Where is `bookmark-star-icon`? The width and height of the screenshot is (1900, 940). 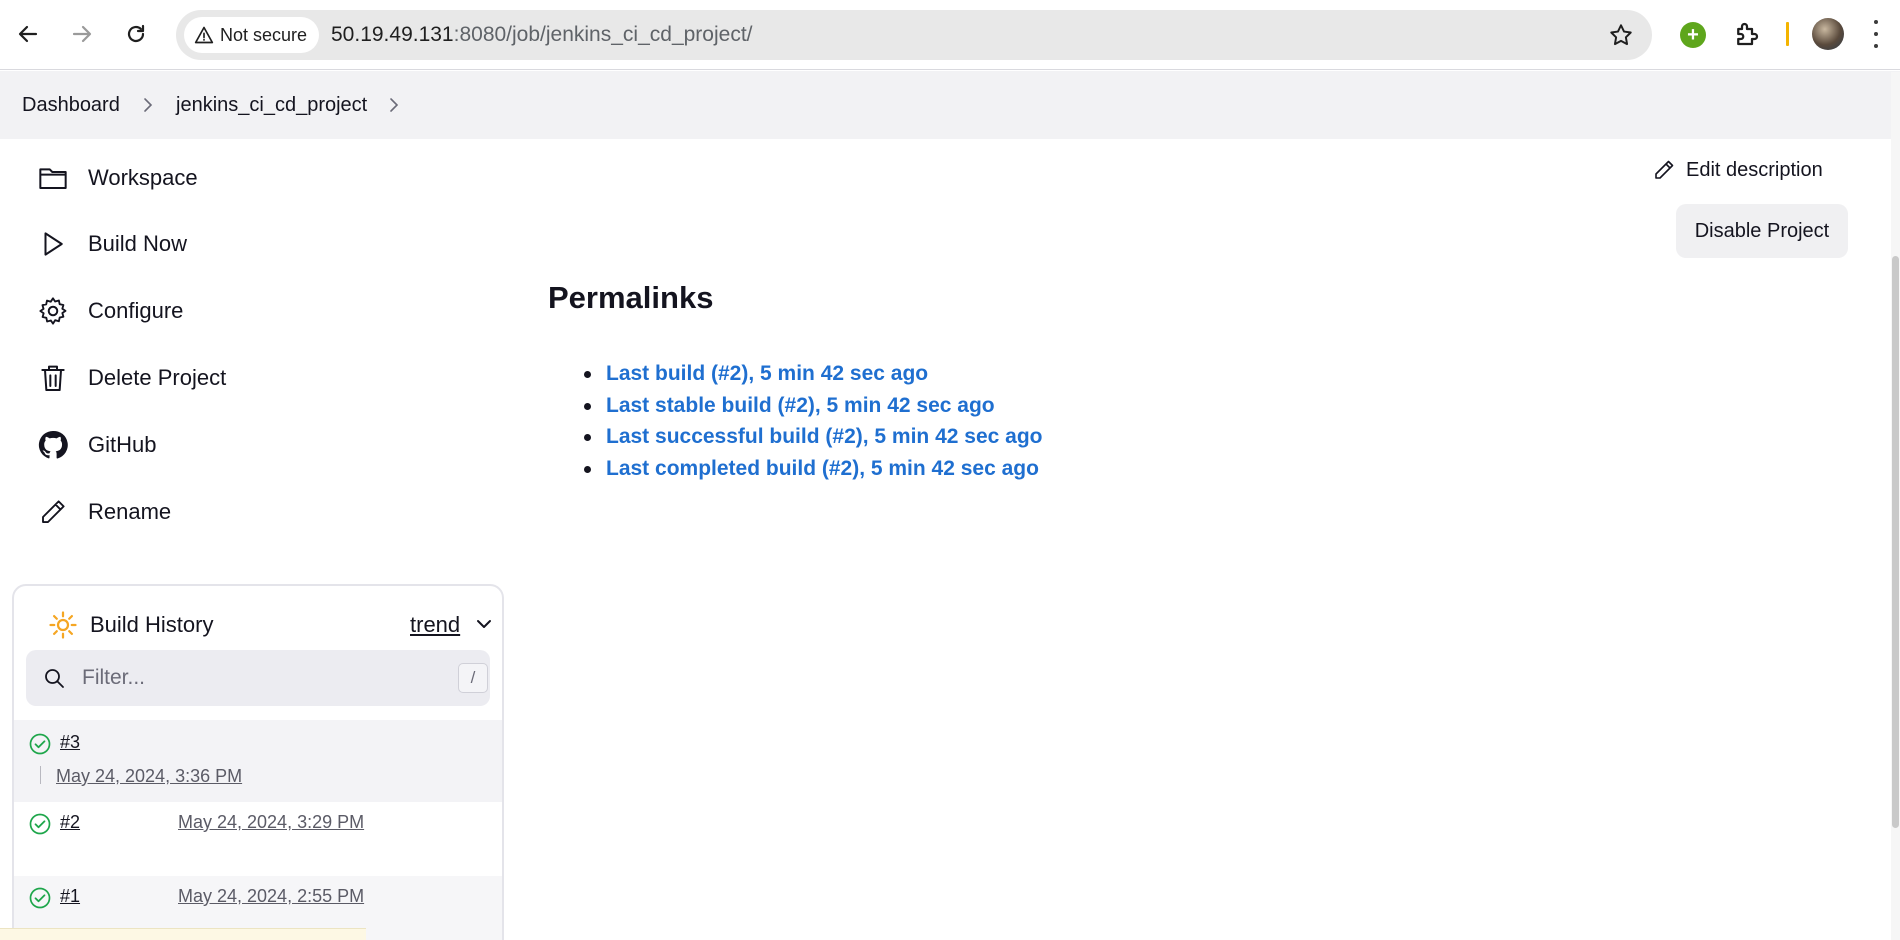 bookmark-star-icon is located at coordinates (1621, 37).